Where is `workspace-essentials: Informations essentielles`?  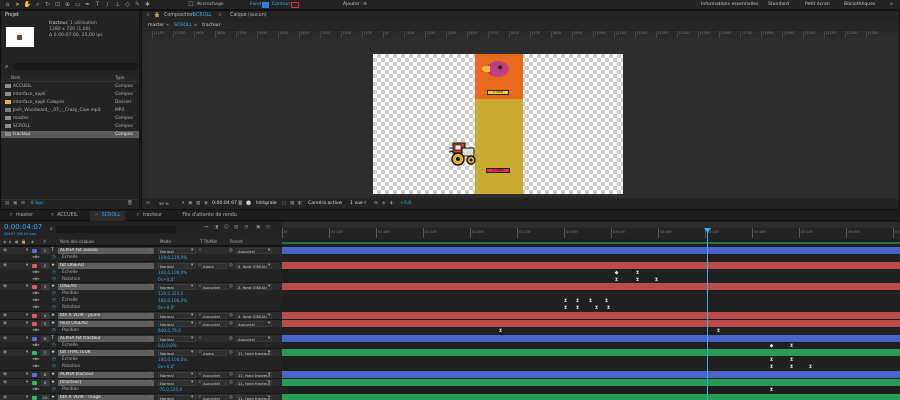
workspace-essentials: Informations essentielles is located at coordinates (729, 4).